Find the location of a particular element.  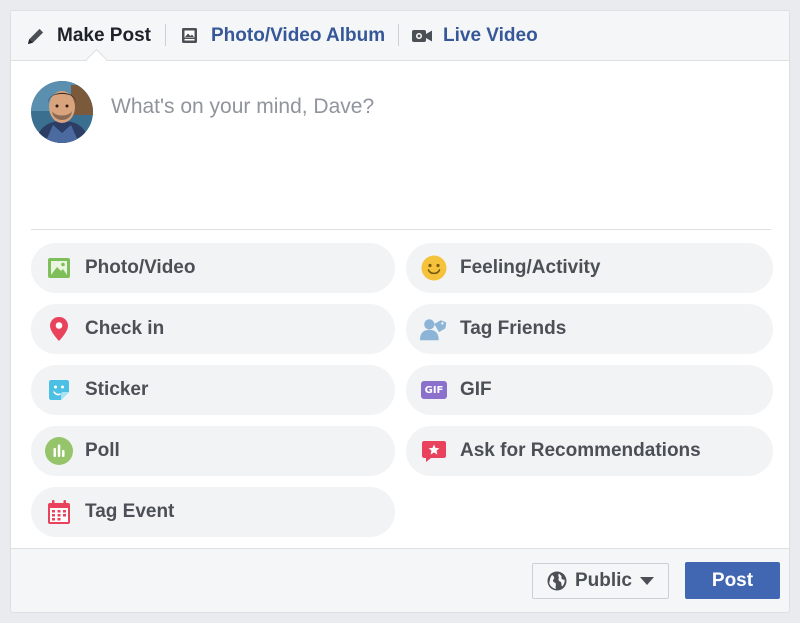

tag-event-label: Tag Event is located at coordinates (130, 511).